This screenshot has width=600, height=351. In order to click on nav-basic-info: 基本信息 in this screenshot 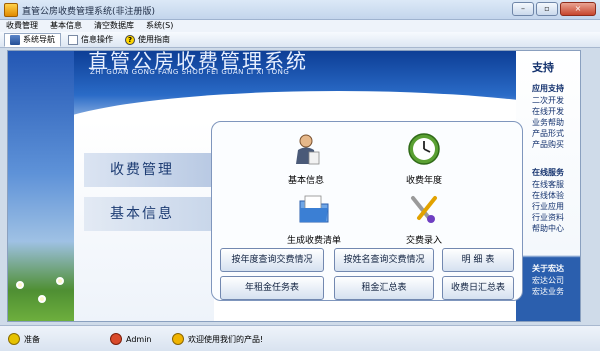, I will do `click(149, 214)`.